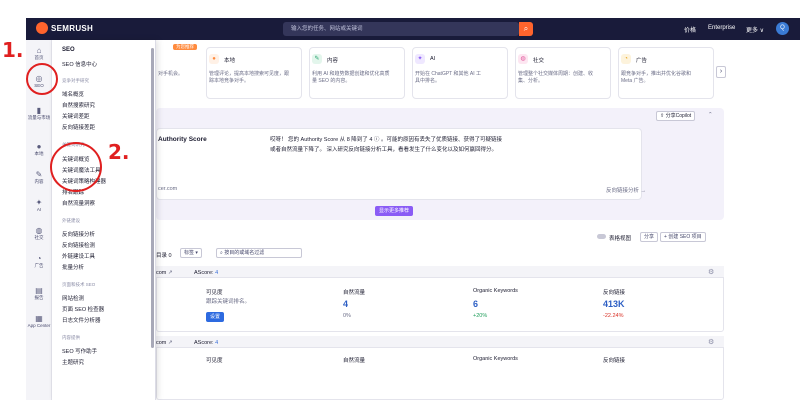  What do you see at coordinates (42, 79) in the screenshot?
I see `annotation-circle-seo` at bounding box center [42, 79].